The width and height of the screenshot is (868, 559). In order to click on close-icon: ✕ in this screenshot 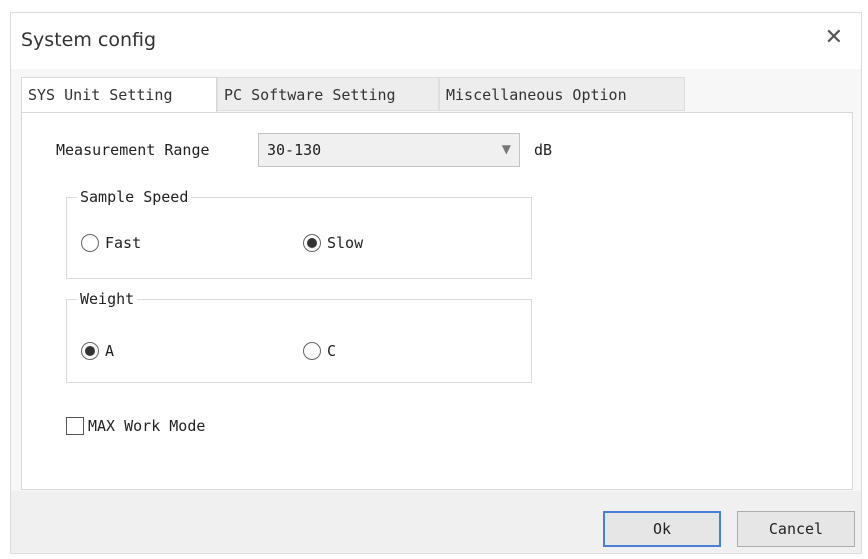, I will do `click(834, 38)`.